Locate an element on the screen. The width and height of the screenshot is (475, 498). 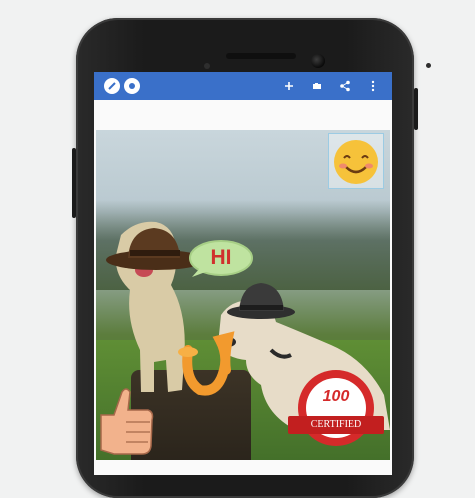
phone-sensor is located at coordinates (207, 66).